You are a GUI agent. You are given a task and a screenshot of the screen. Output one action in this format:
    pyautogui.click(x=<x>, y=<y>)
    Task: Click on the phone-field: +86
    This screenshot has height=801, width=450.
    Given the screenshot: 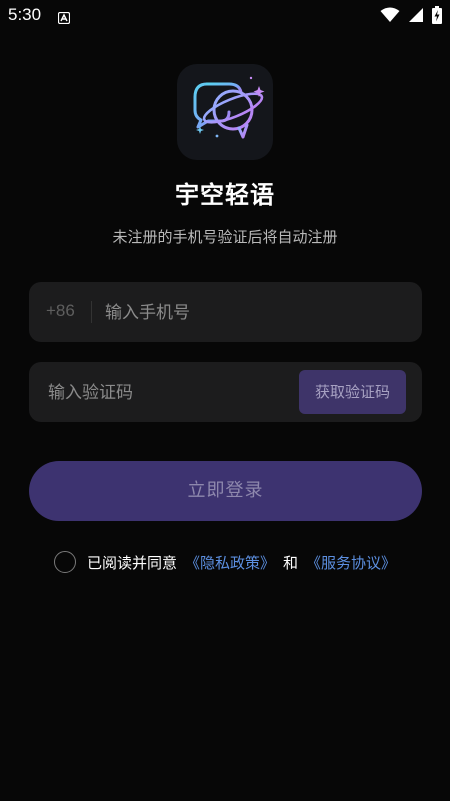 What is the action you would take?
    pyautogui.click(x=225, y=312)
    